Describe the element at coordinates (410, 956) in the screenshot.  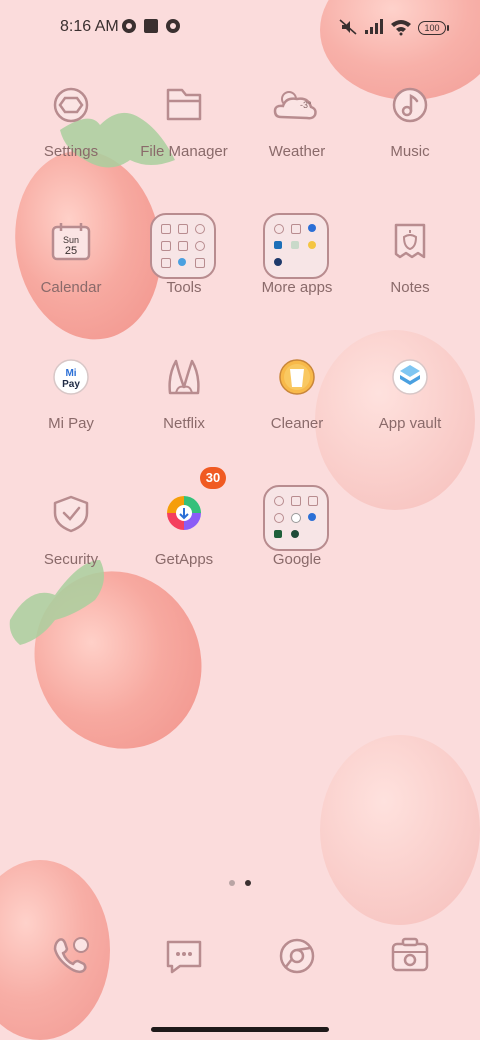
I see `camera-icon` at that location.